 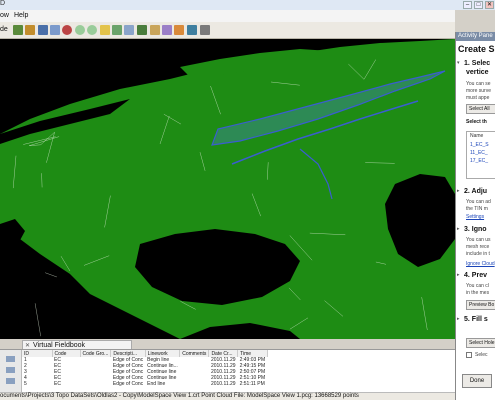 I want to click on step-4-number: 4., so click(x=467, y=275).